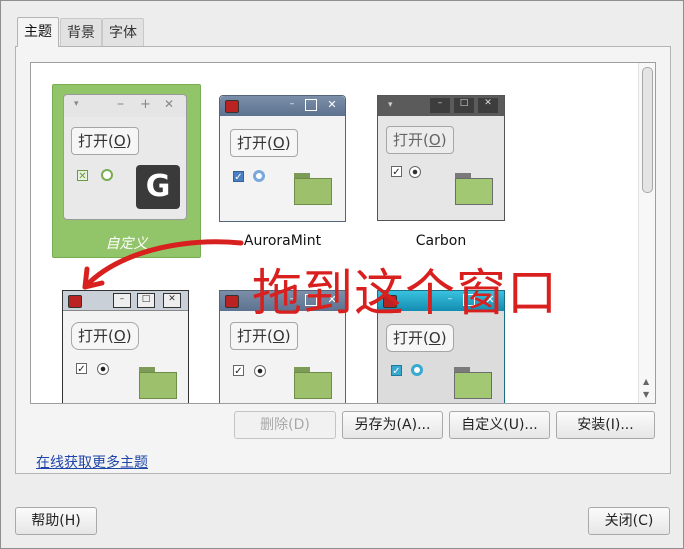 The height and width of the screenshot is (549, 684). Describe the element at coordinates (282, 158) in the screenshot. I see `theme-preview-auroramint: – ✕ 打开(O) ✓` at that location.